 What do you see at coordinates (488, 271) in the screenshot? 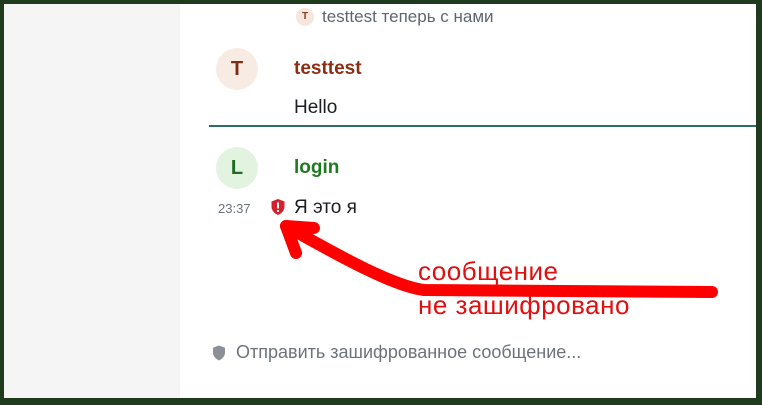
I see `annotation-text-line1: сообщение` at bounding box center [488, 271].